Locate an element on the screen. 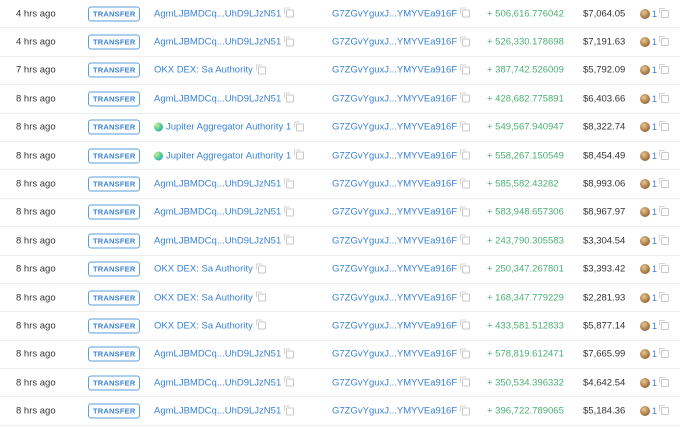  to-address: G7ZGvYguxJ...YMYVEa916F is located at coordinates (401, 184).